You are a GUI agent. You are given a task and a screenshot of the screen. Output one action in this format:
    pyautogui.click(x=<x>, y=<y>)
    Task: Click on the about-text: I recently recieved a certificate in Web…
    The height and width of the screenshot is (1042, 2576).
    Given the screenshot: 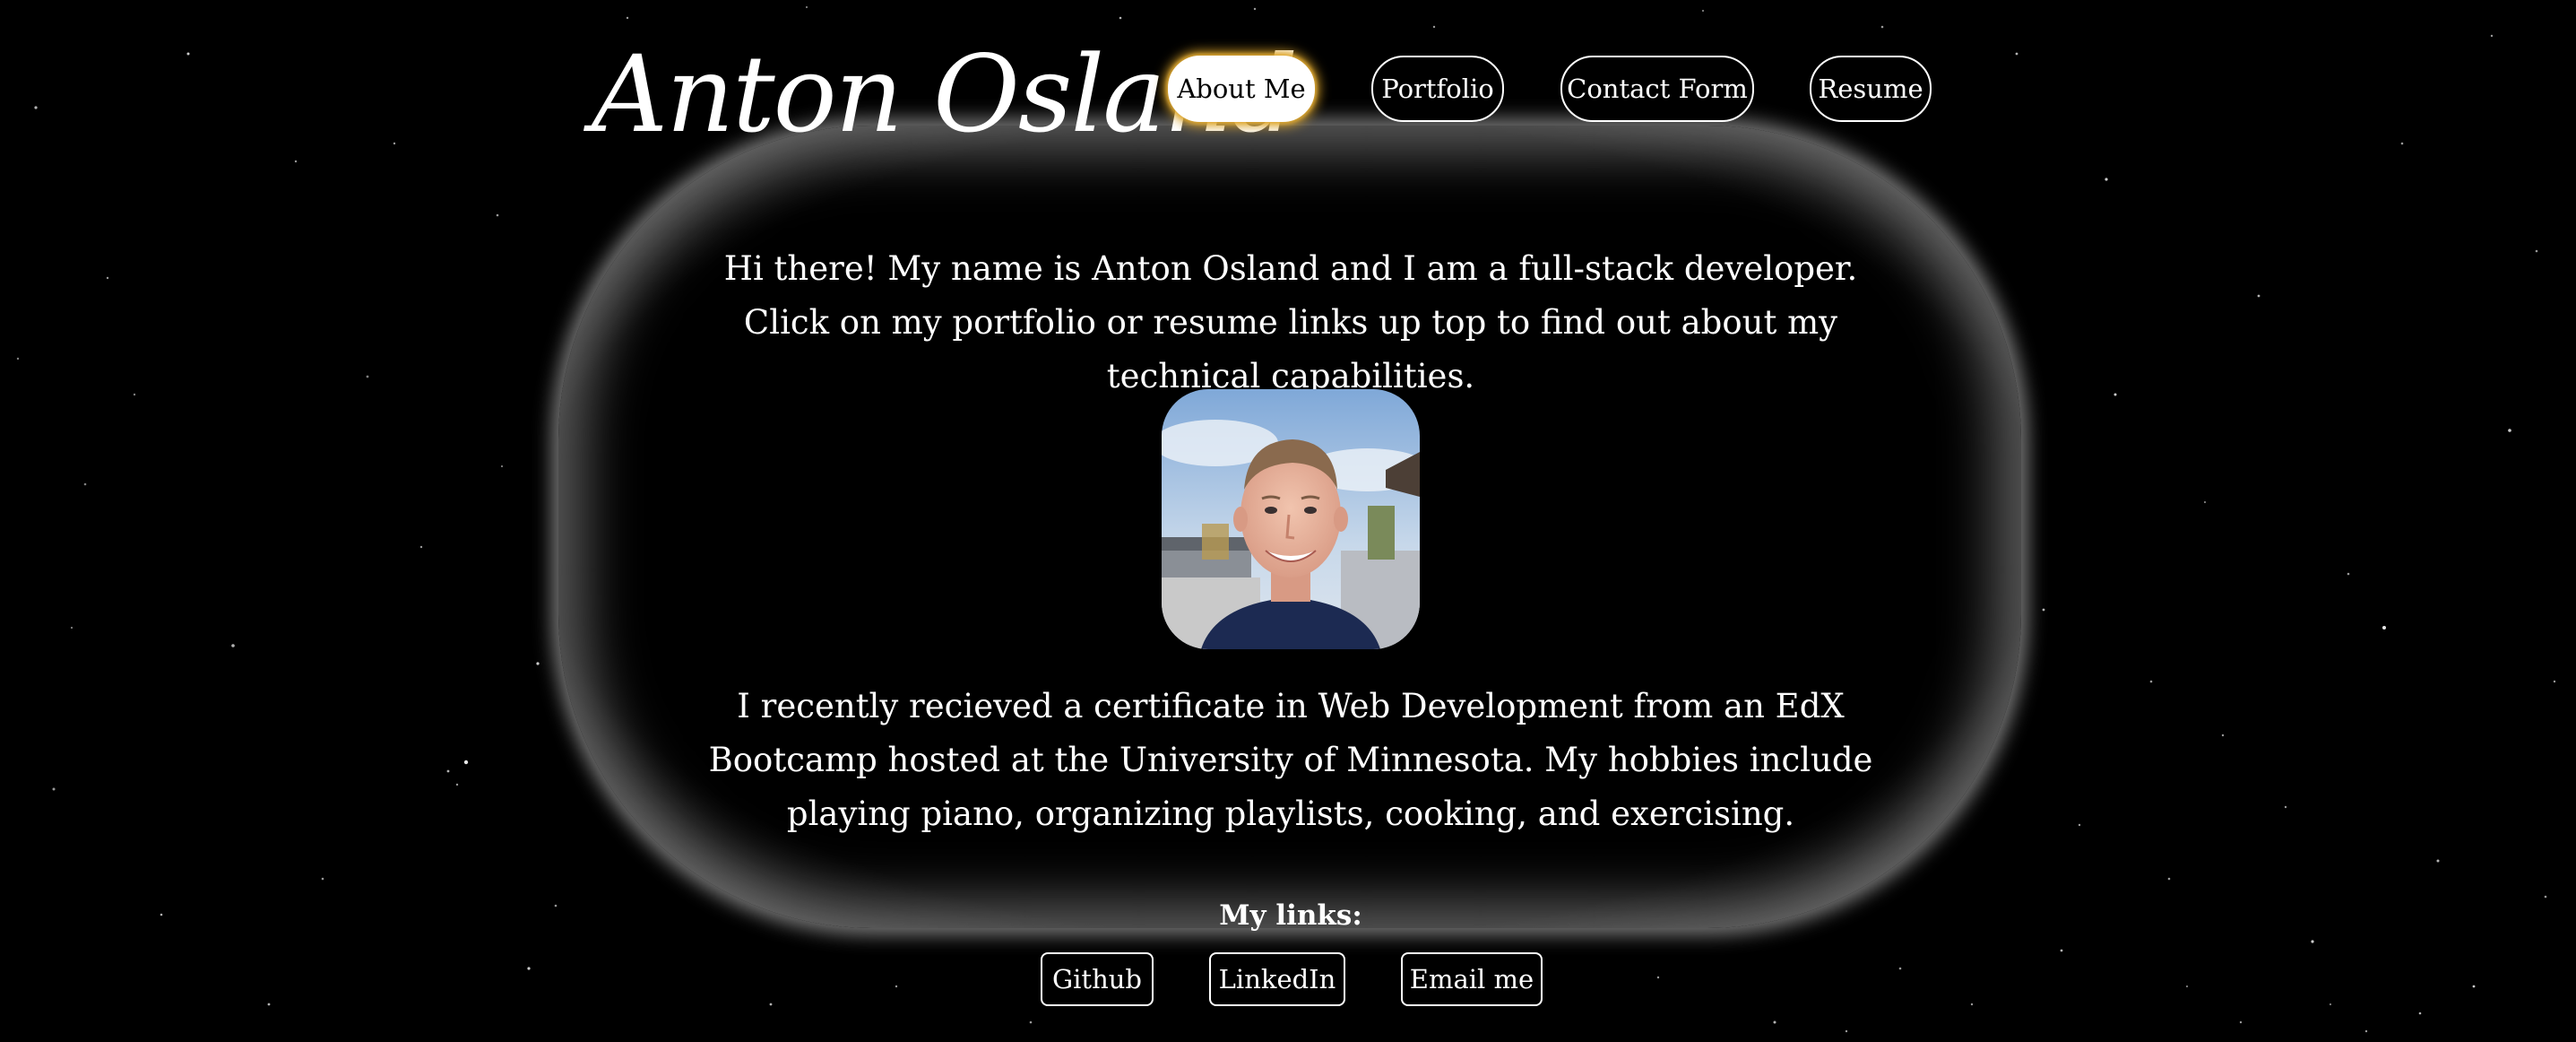 What is the action you would take?
    pyautogui.click(x=1290, y=760)
    